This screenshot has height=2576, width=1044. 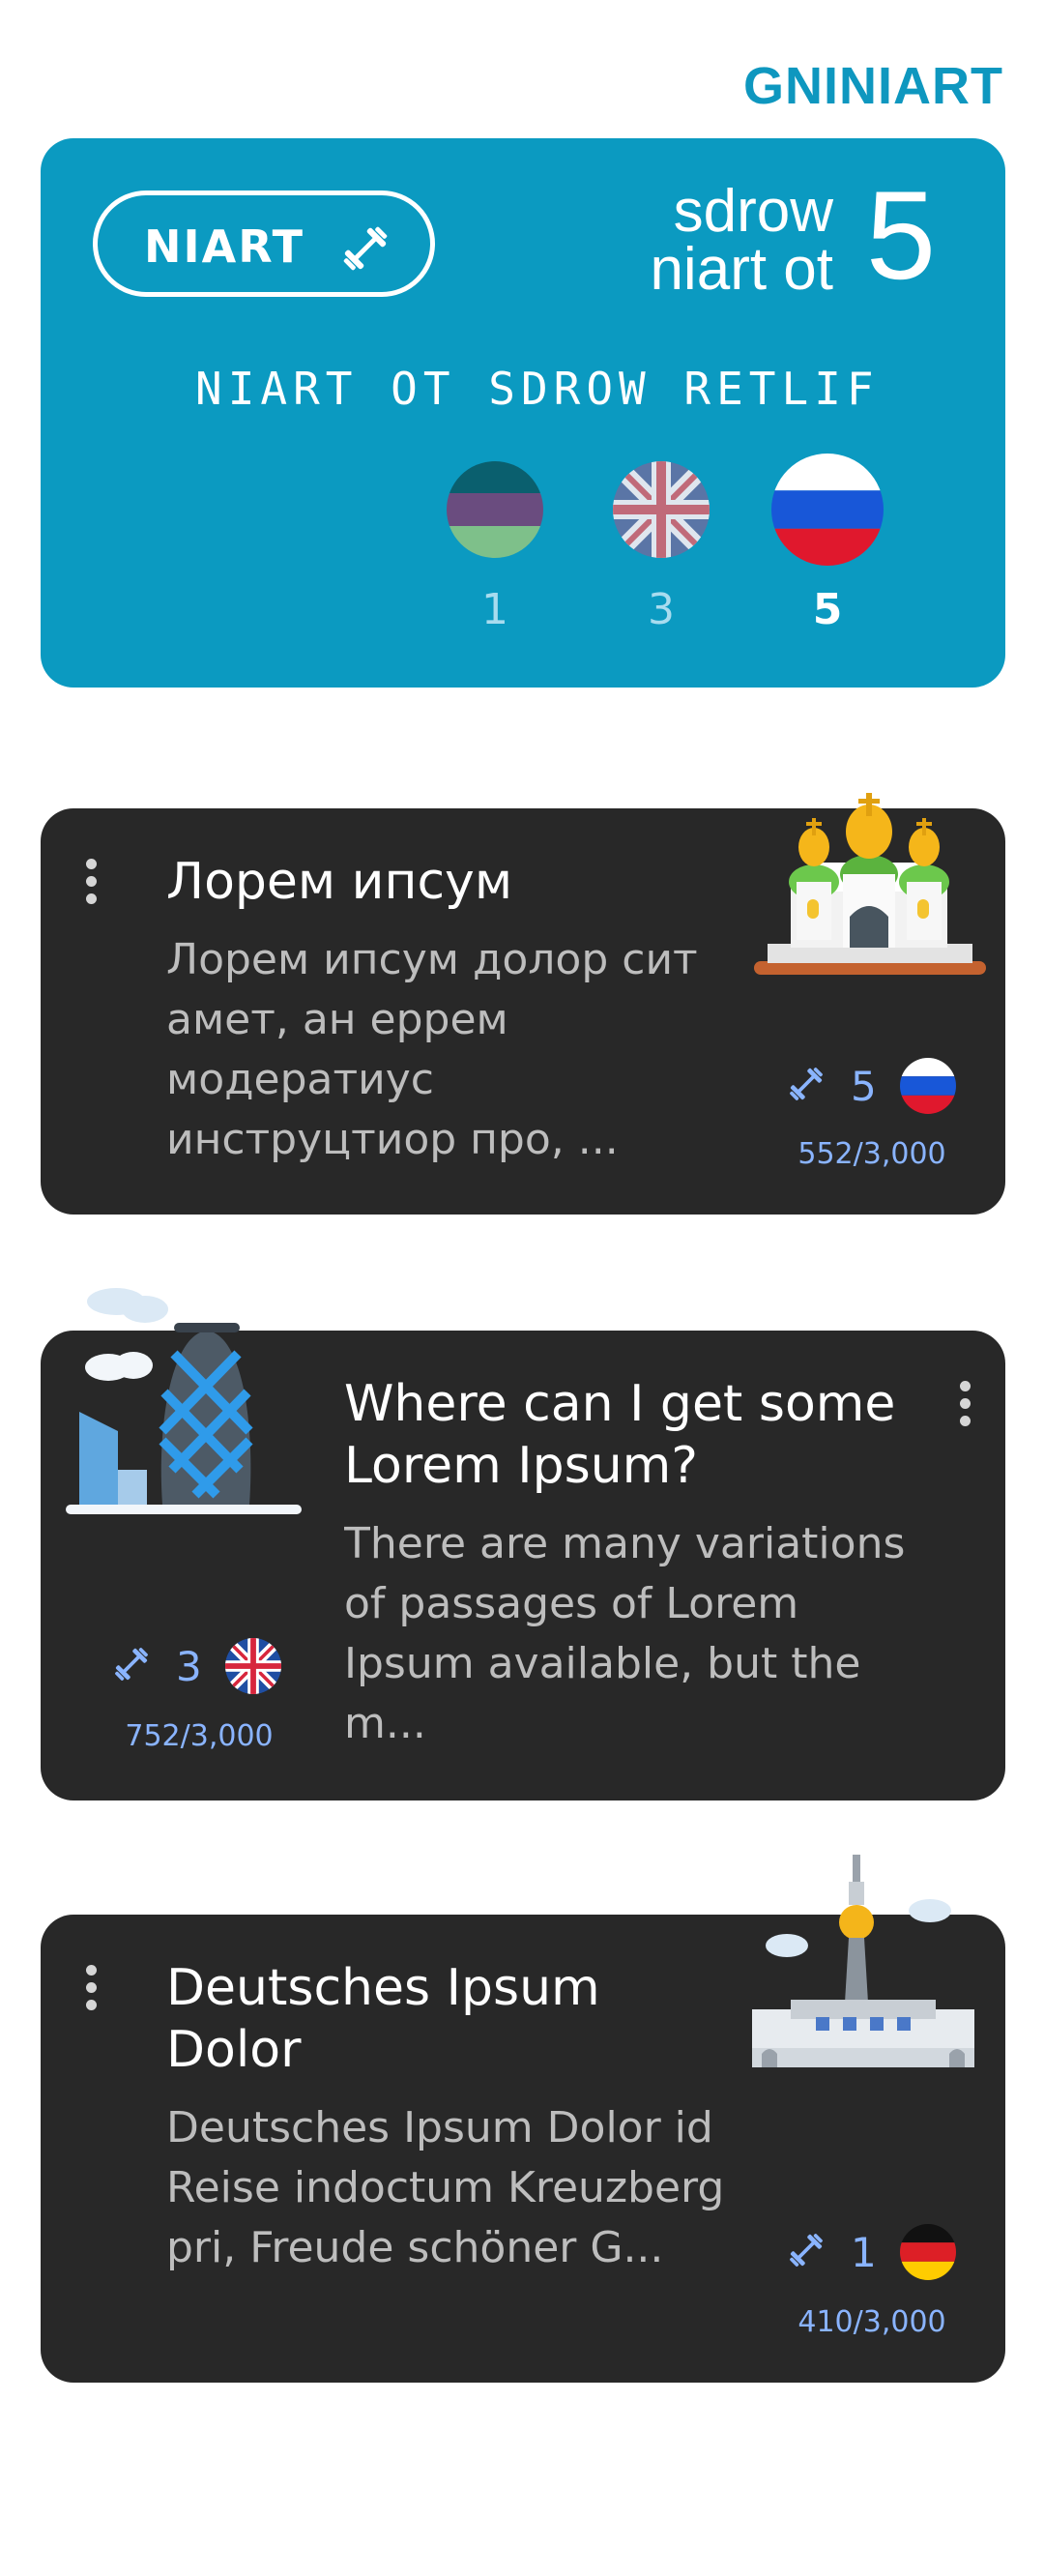 I want to click on train-button: NIART, so click(x=264, y=243).